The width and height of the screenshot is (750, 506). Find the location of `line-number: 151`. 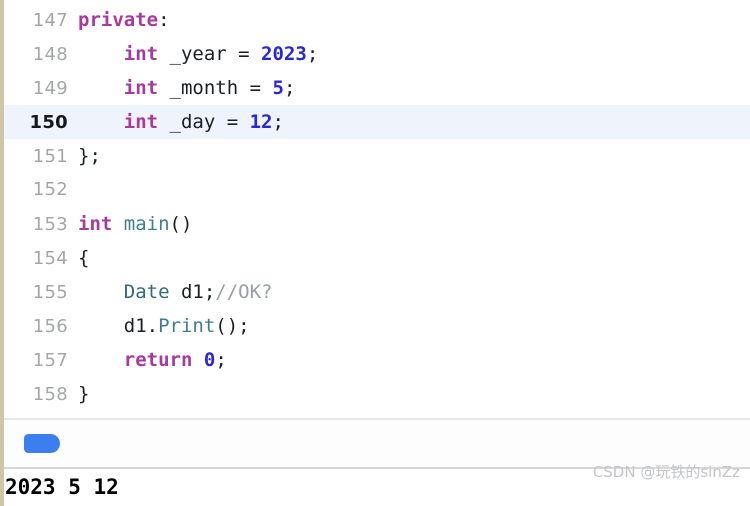

line-number: 151 is located at coordinates (50, 156).